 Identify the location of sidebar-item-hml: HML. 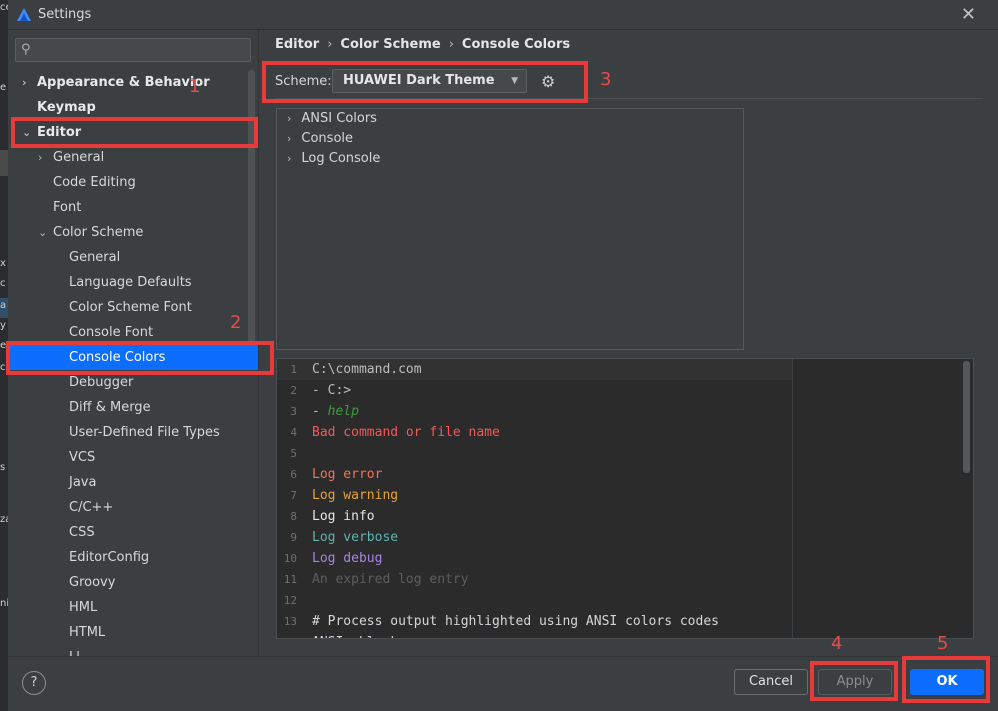
(133, 607).